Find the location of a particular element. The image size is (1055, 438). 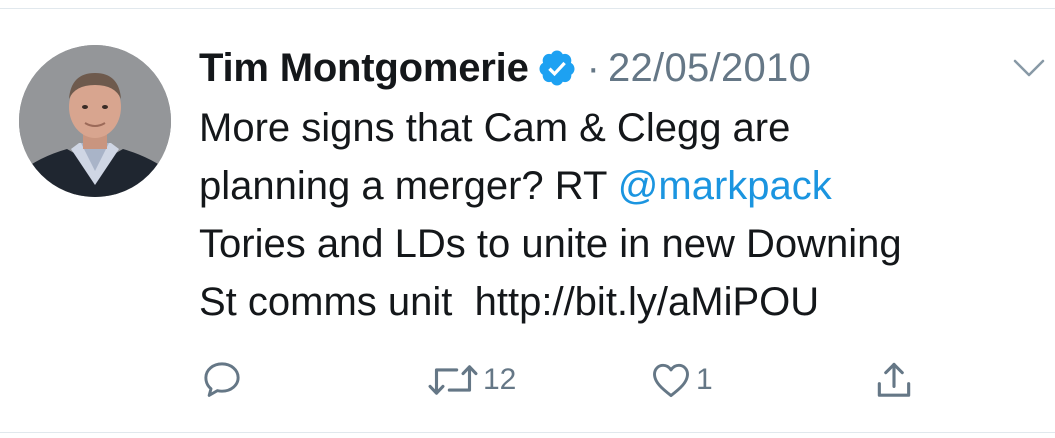

speech-bubble-icon is located at coordinates (222, 379).